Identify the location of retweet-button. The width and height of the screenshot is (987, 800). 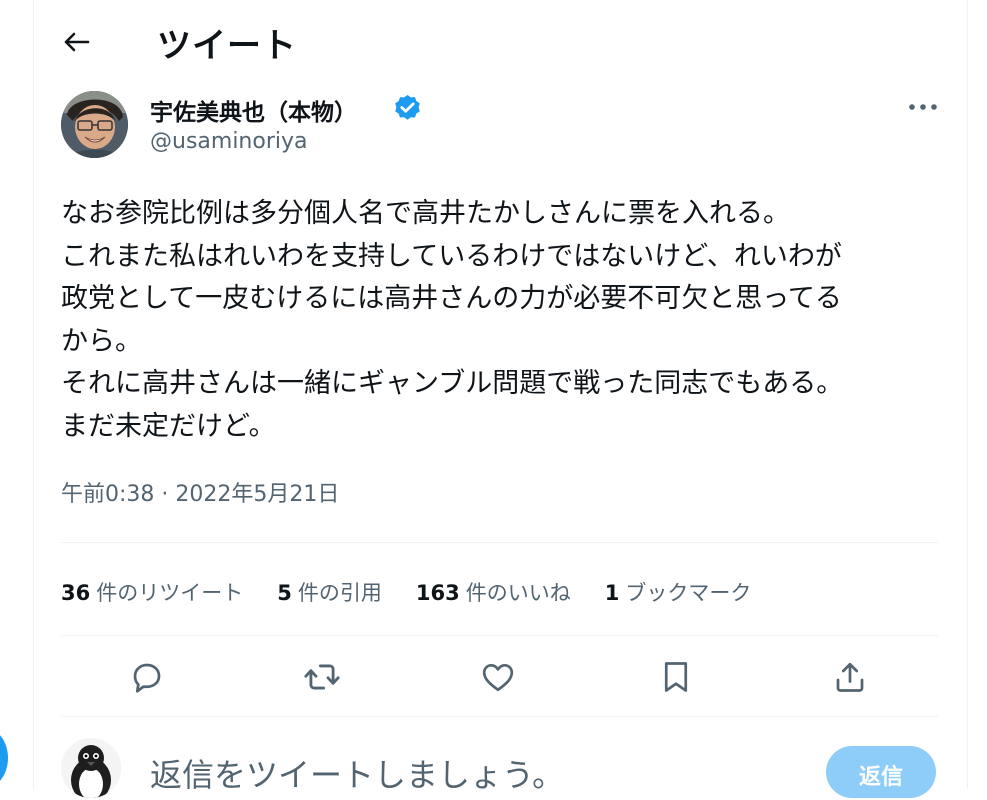
(322, 677).